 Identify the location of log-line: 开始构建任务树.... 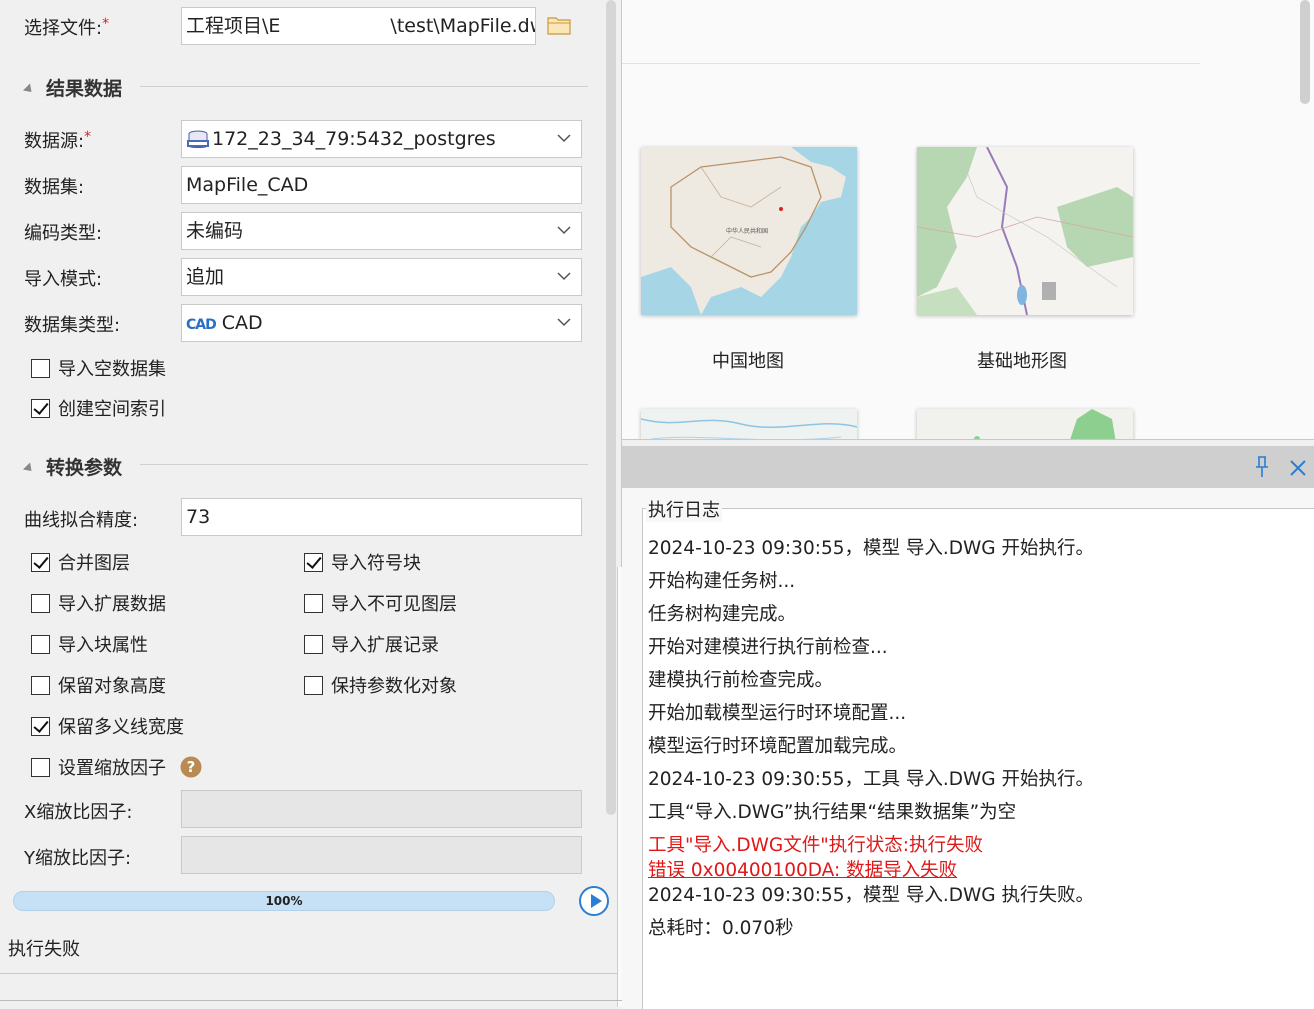
(722, 581).